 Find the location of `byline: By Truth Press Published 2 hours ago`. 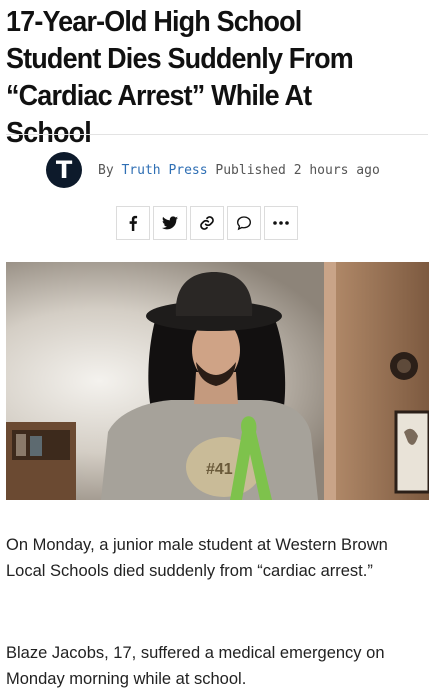

byline: By Truth Press Published 2 hours ago is located at coordinates (239, 170).